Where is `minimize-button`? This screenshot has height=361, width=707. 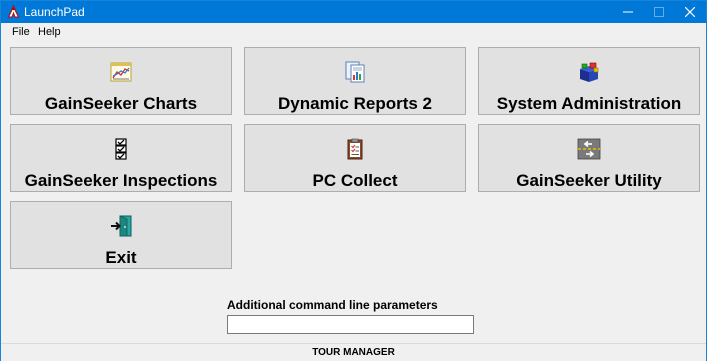
minimize-button is located at coordinates (628, 12).